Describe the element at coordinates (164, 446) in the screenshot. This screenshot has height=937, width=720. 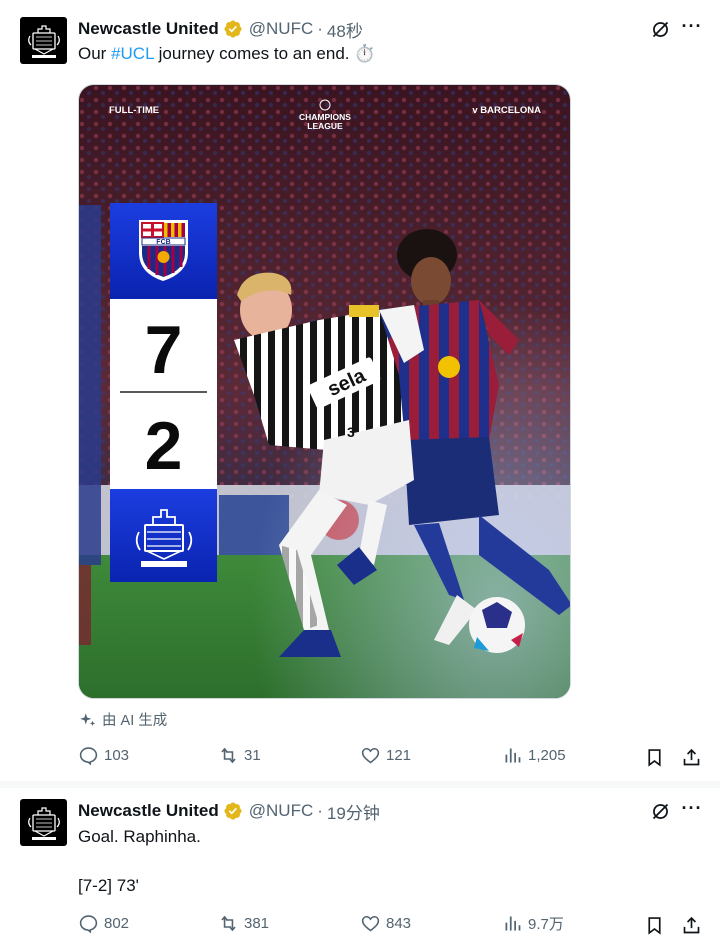
I see `away-score: 2` at that location.